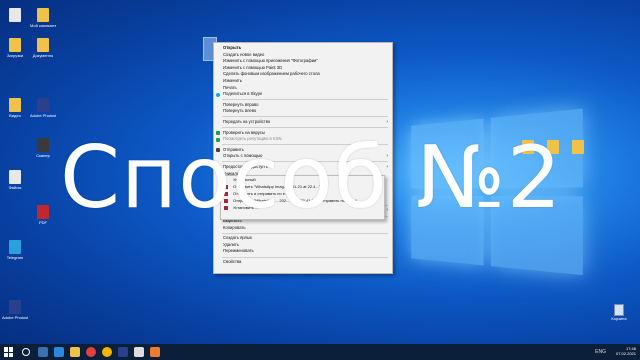  I want to click on file-explorer-icon, so click(75, 352).